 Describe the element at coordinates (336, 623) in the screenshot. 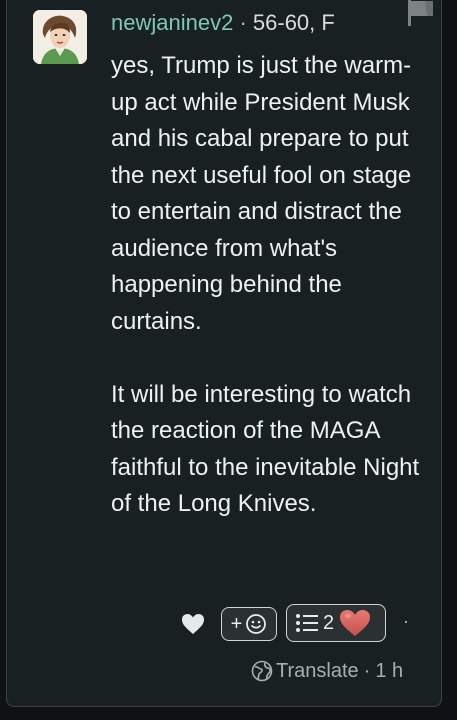

I see `reactions-count-button: 2` at that location.